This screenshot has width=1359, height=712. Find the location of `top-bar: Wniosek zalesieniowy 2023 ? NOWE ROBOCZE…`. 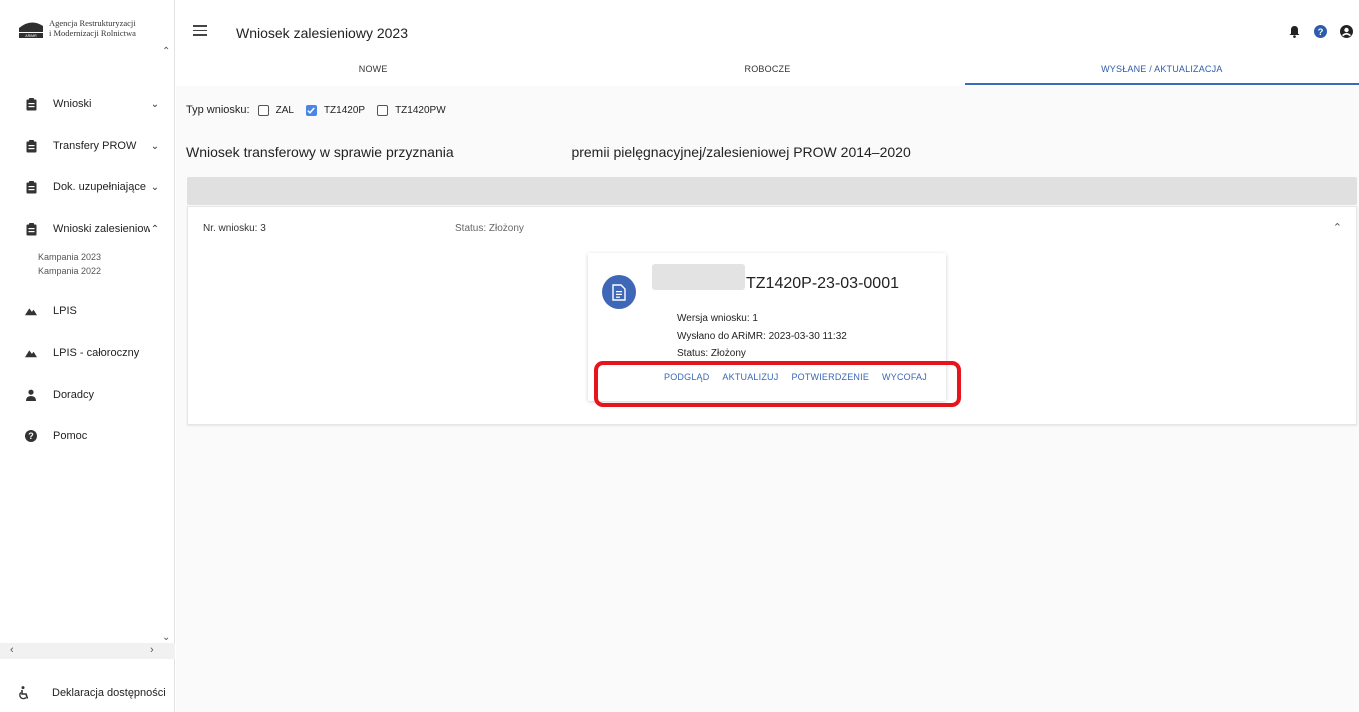

top-bar: Wniosek zalesieniowy 2023 ? NOWE ROBOCZE… is located at coordinates (767, 43).